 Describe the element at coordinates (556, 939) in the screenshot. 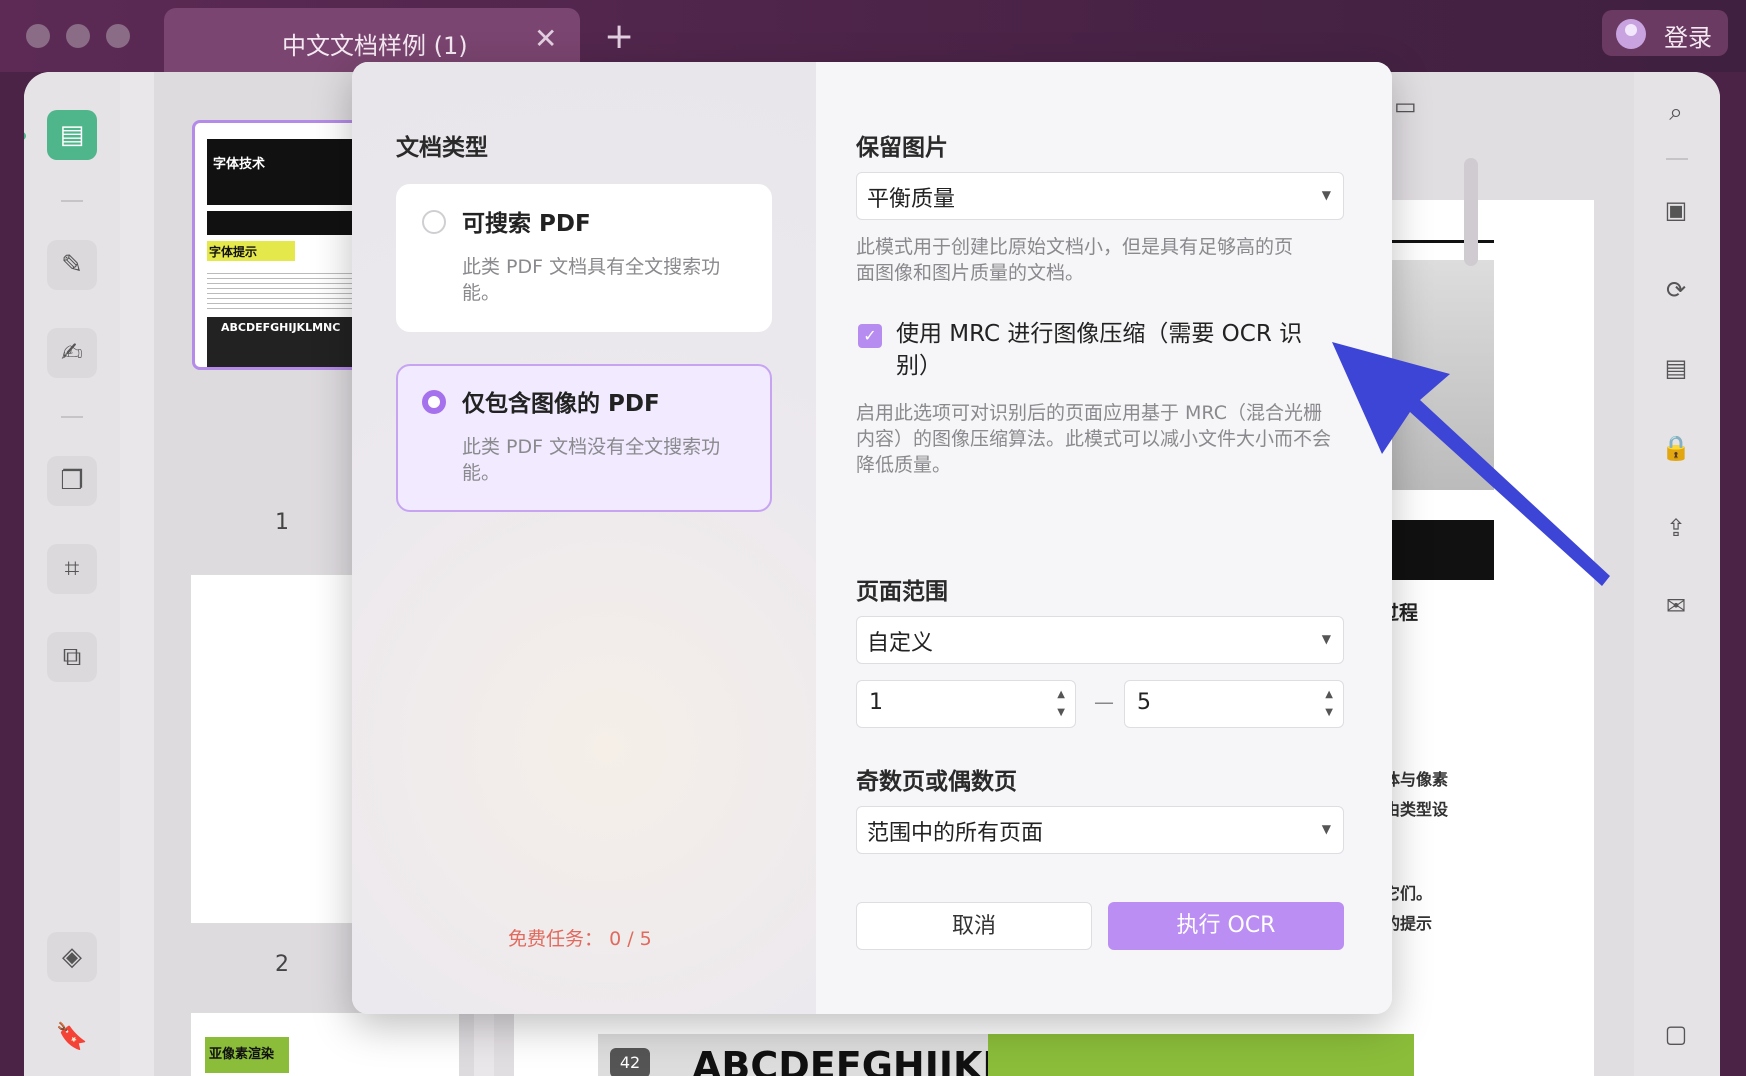

I see `free-tasks-label: 免费任务：` at that location.